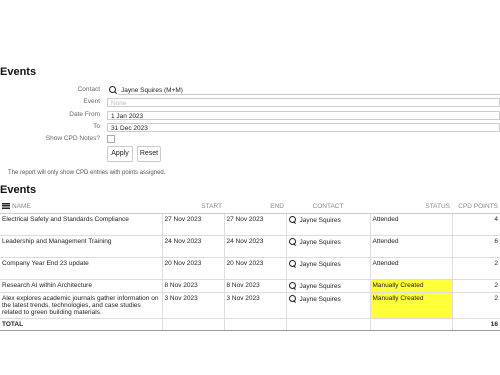 The width and height of the screenshot is (500, 375). I want to click on cpd-points: 4, so click(476, 224).